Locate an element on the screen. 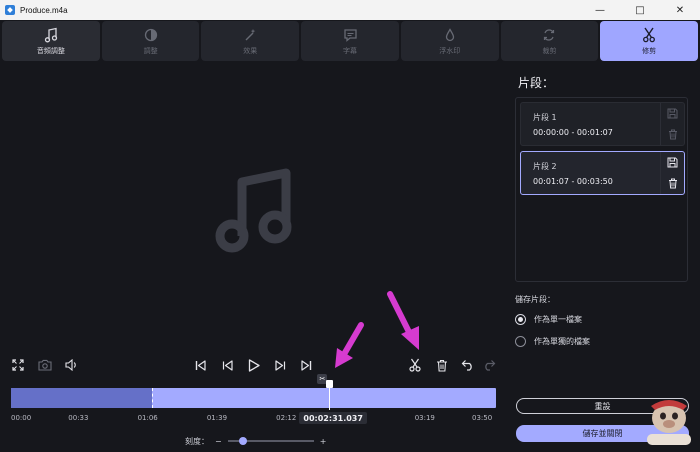 This screenshot has width=700, height=452. option-single-file: 作為單一檔案 is located at coordinates (548, 319).